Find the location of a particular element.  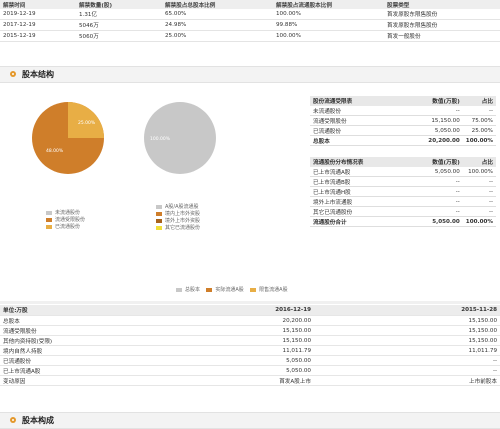

legend-label: 境外上市外资股 is located at coordinates (183, 221).